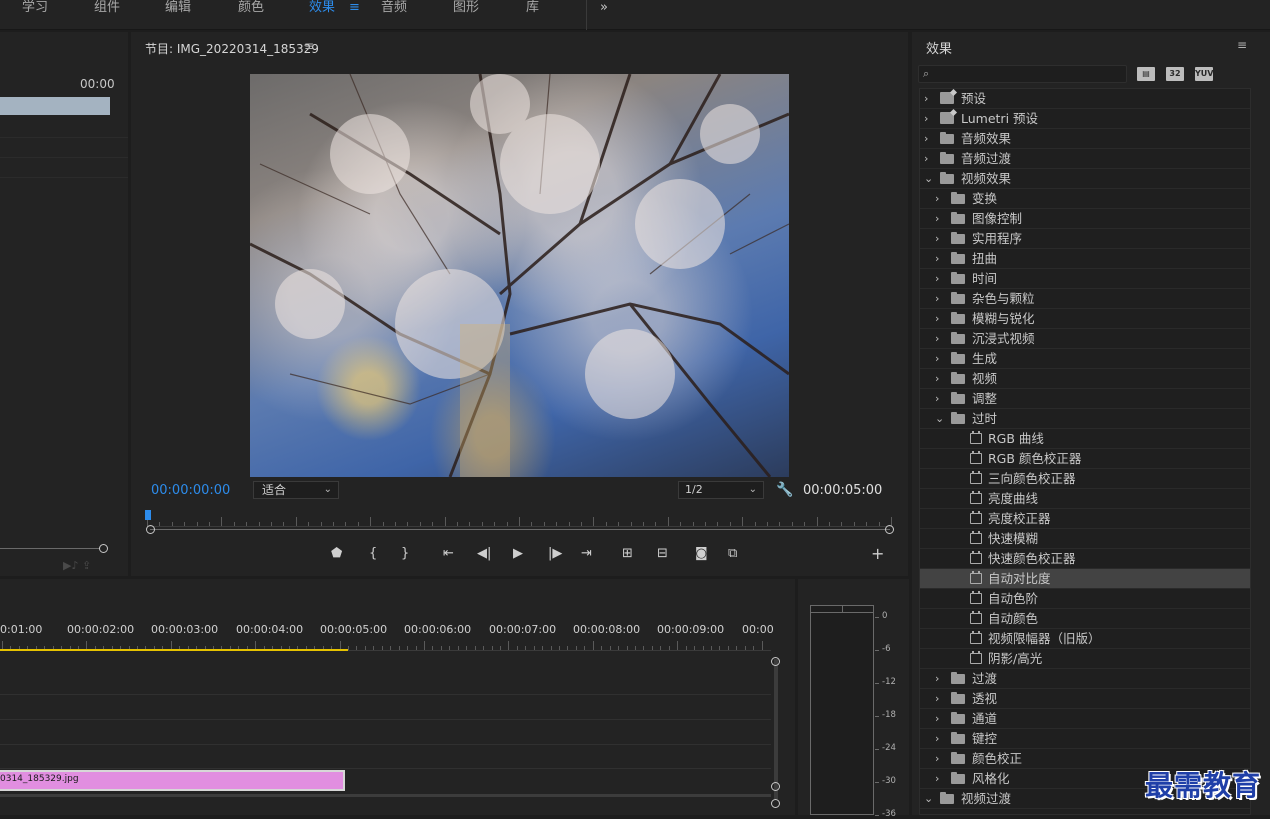 The image size is (1270, 819). I want to click on work-area-bar, so click(174, 650).